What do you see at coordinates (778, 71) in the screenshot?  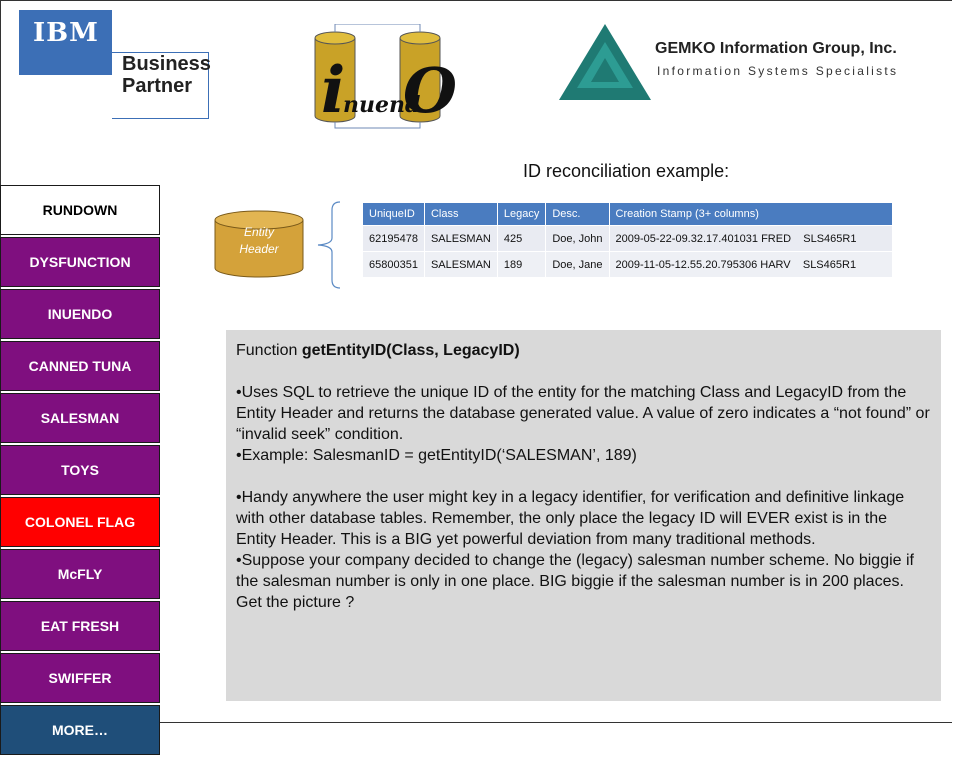 I see `gemko-subtitle: Information Systems Specialists` at bounding box center [778, 71].